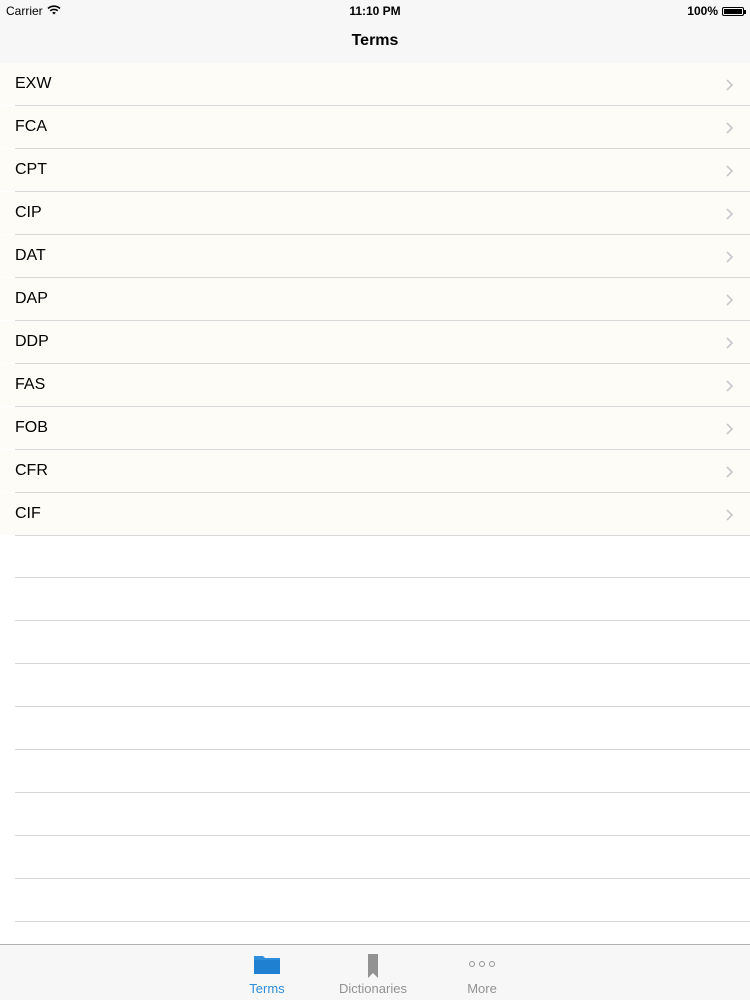 The height and width of the screenshot is (1000, 750). What do you see at coordinates (30, 384) in the screenshot?
I see `term-label: FAS` at bounding box center [30, 384].